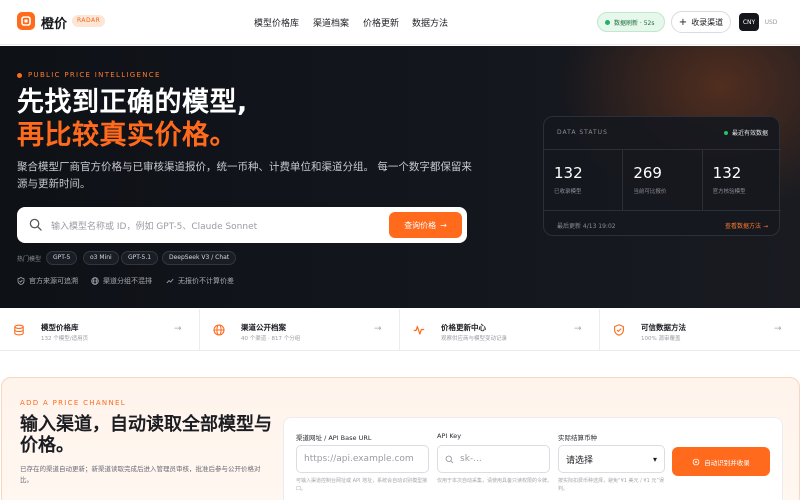  Describe the element at coordinates (430, 22) in the screenshot. I see `nav-link-methods: 数据方法` at that location.